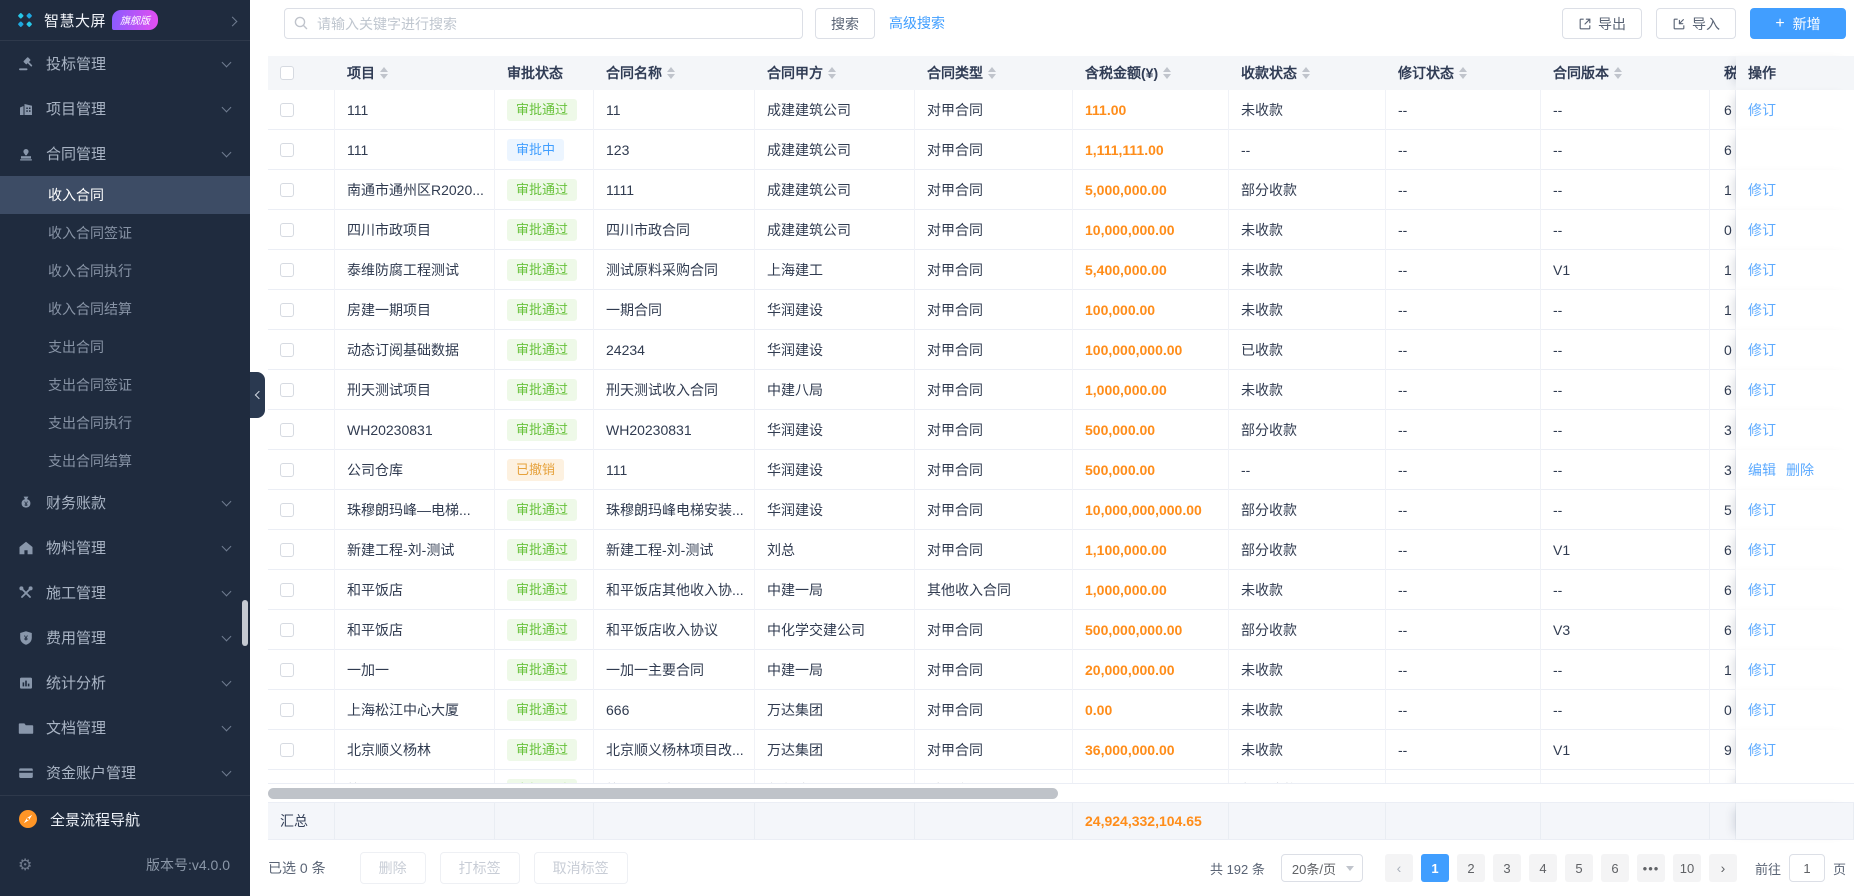 This screenshot has width=1854, height=896. What do you see at coordinates (257, 395) in the screenshot?
I see `sidebar-collapse-toggle` at bounding box center [257, 395].